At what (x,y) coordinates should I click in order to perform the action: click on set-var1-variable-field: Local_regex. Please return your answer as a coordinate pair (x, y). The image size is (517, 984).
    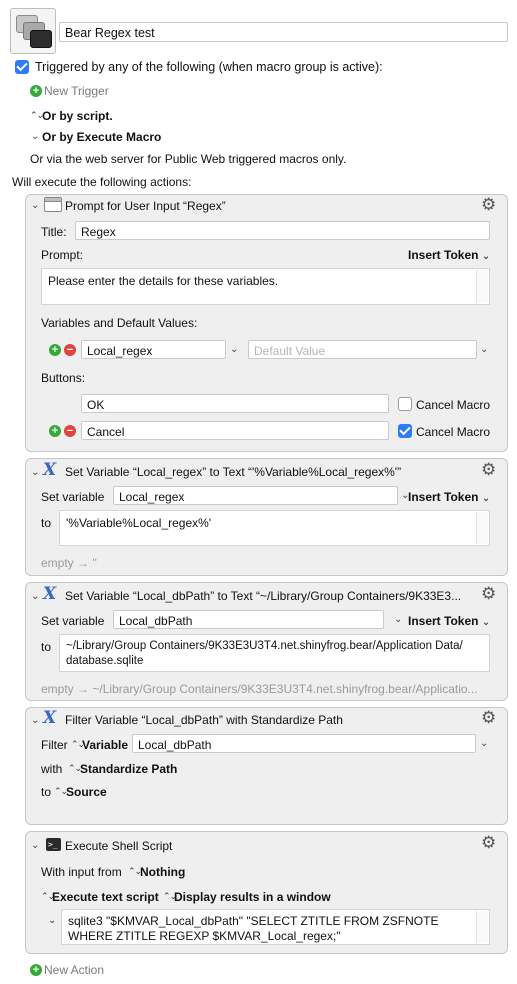
    Looking at the image, I should click on (255, 495).